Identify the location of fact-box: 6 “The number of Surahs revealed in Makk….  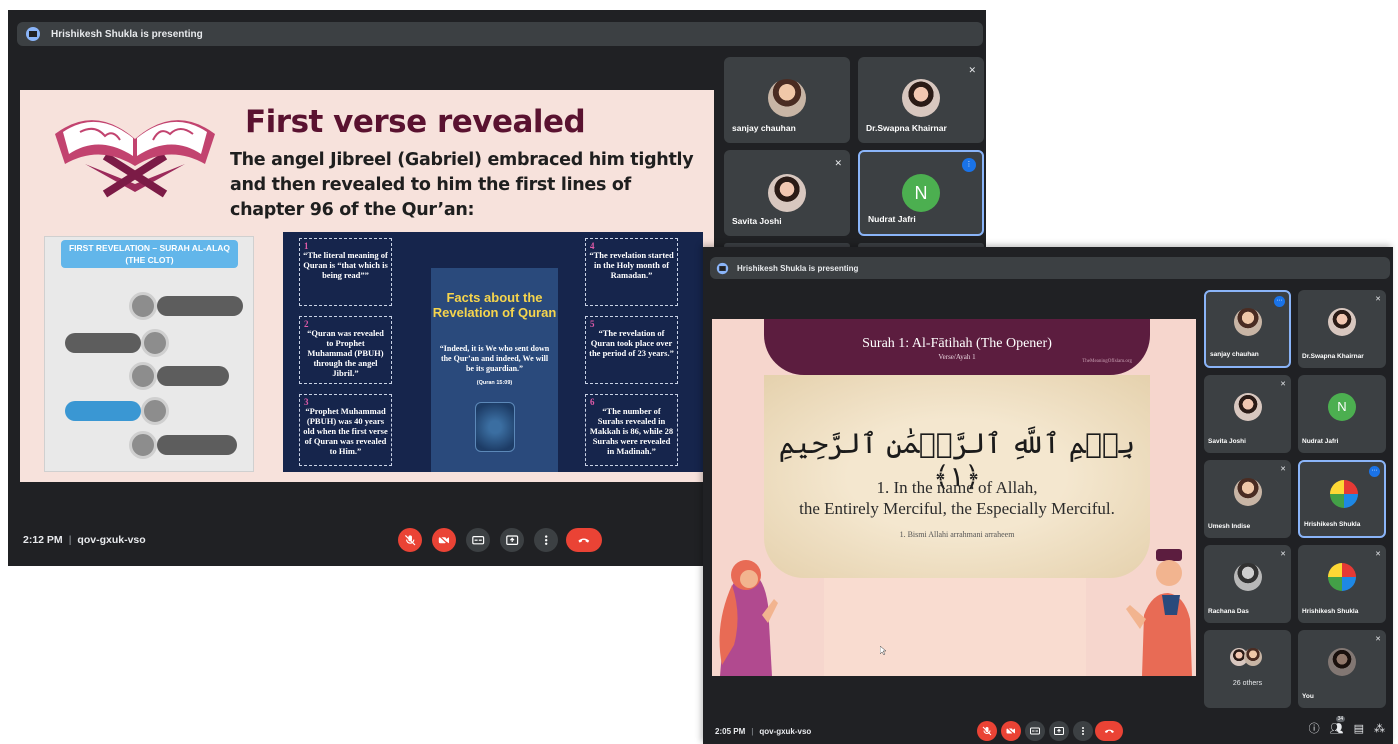
(631, 430).